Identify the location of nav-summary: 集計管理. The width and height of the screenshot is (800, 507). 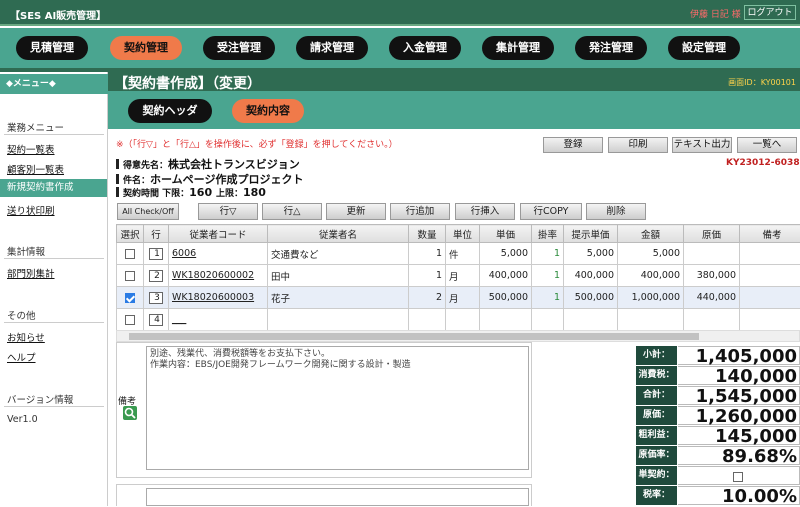
(518, 48).